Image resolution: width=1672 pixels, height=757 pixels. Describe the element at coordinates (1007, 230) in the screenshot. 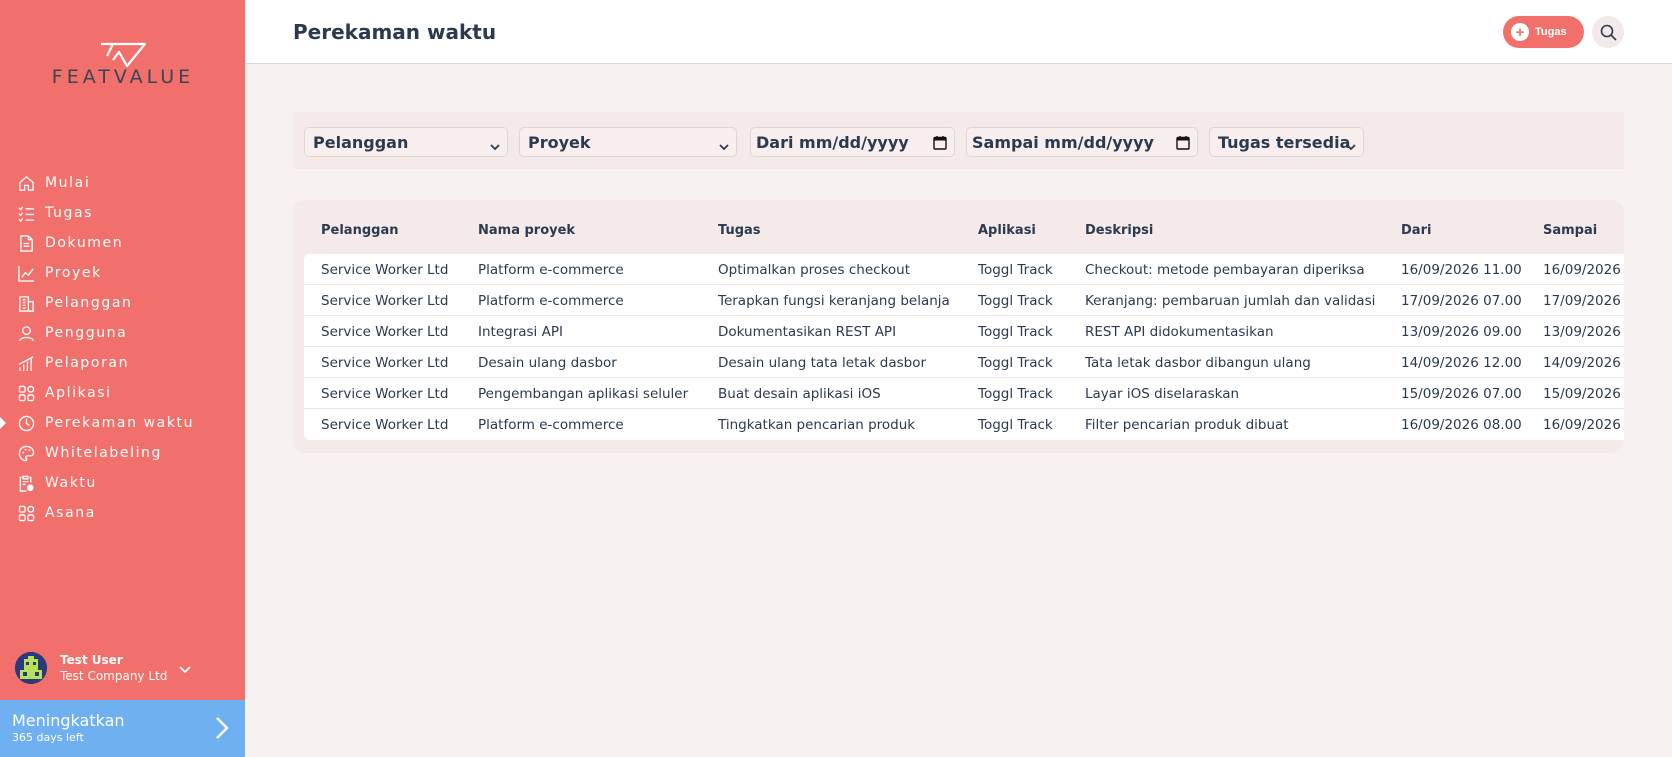

I see `column-header: Aplikasi` at that location.